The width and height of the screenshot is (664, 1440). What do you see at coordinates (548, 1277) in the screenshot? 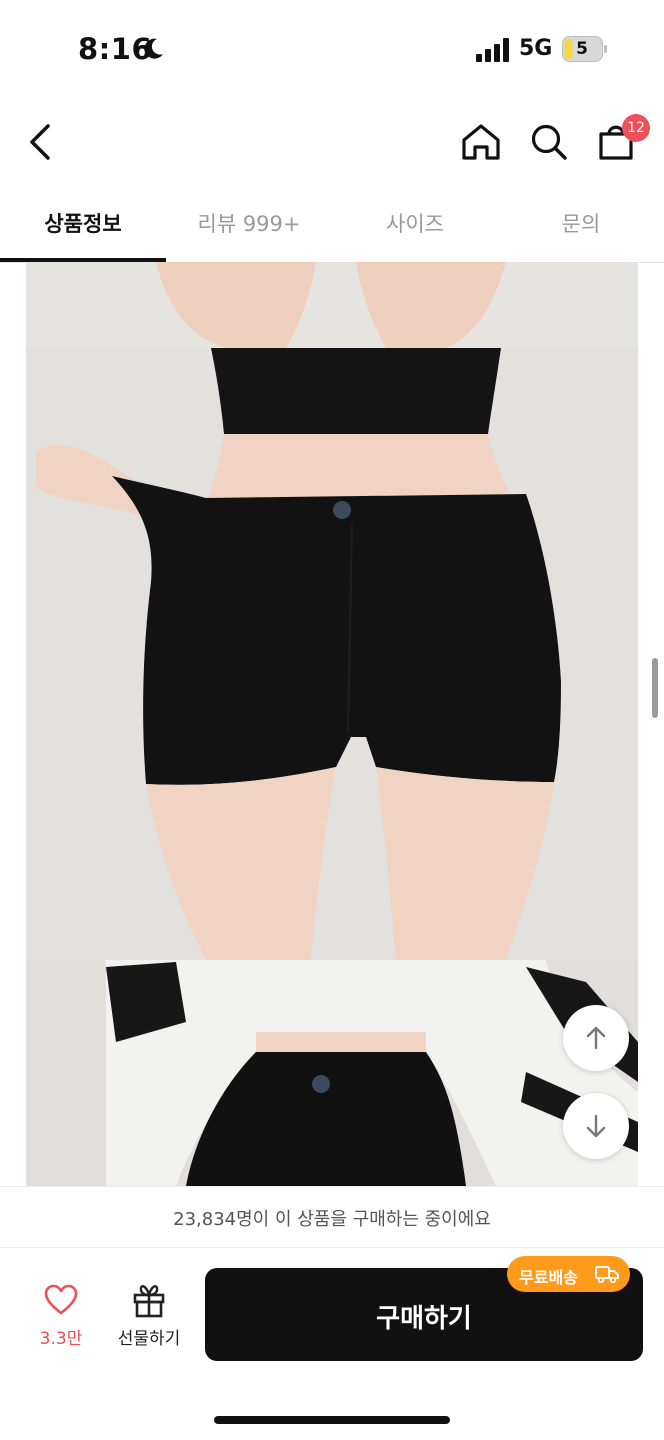
I see `free-shipping-label: 무료배송` at bounding box center [548, 1277].